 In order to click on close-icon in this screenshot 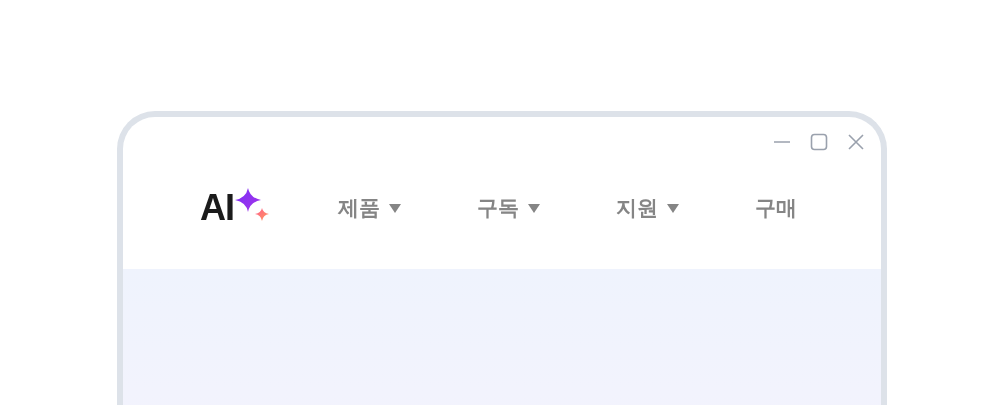, I will do `click(856, 142)`.